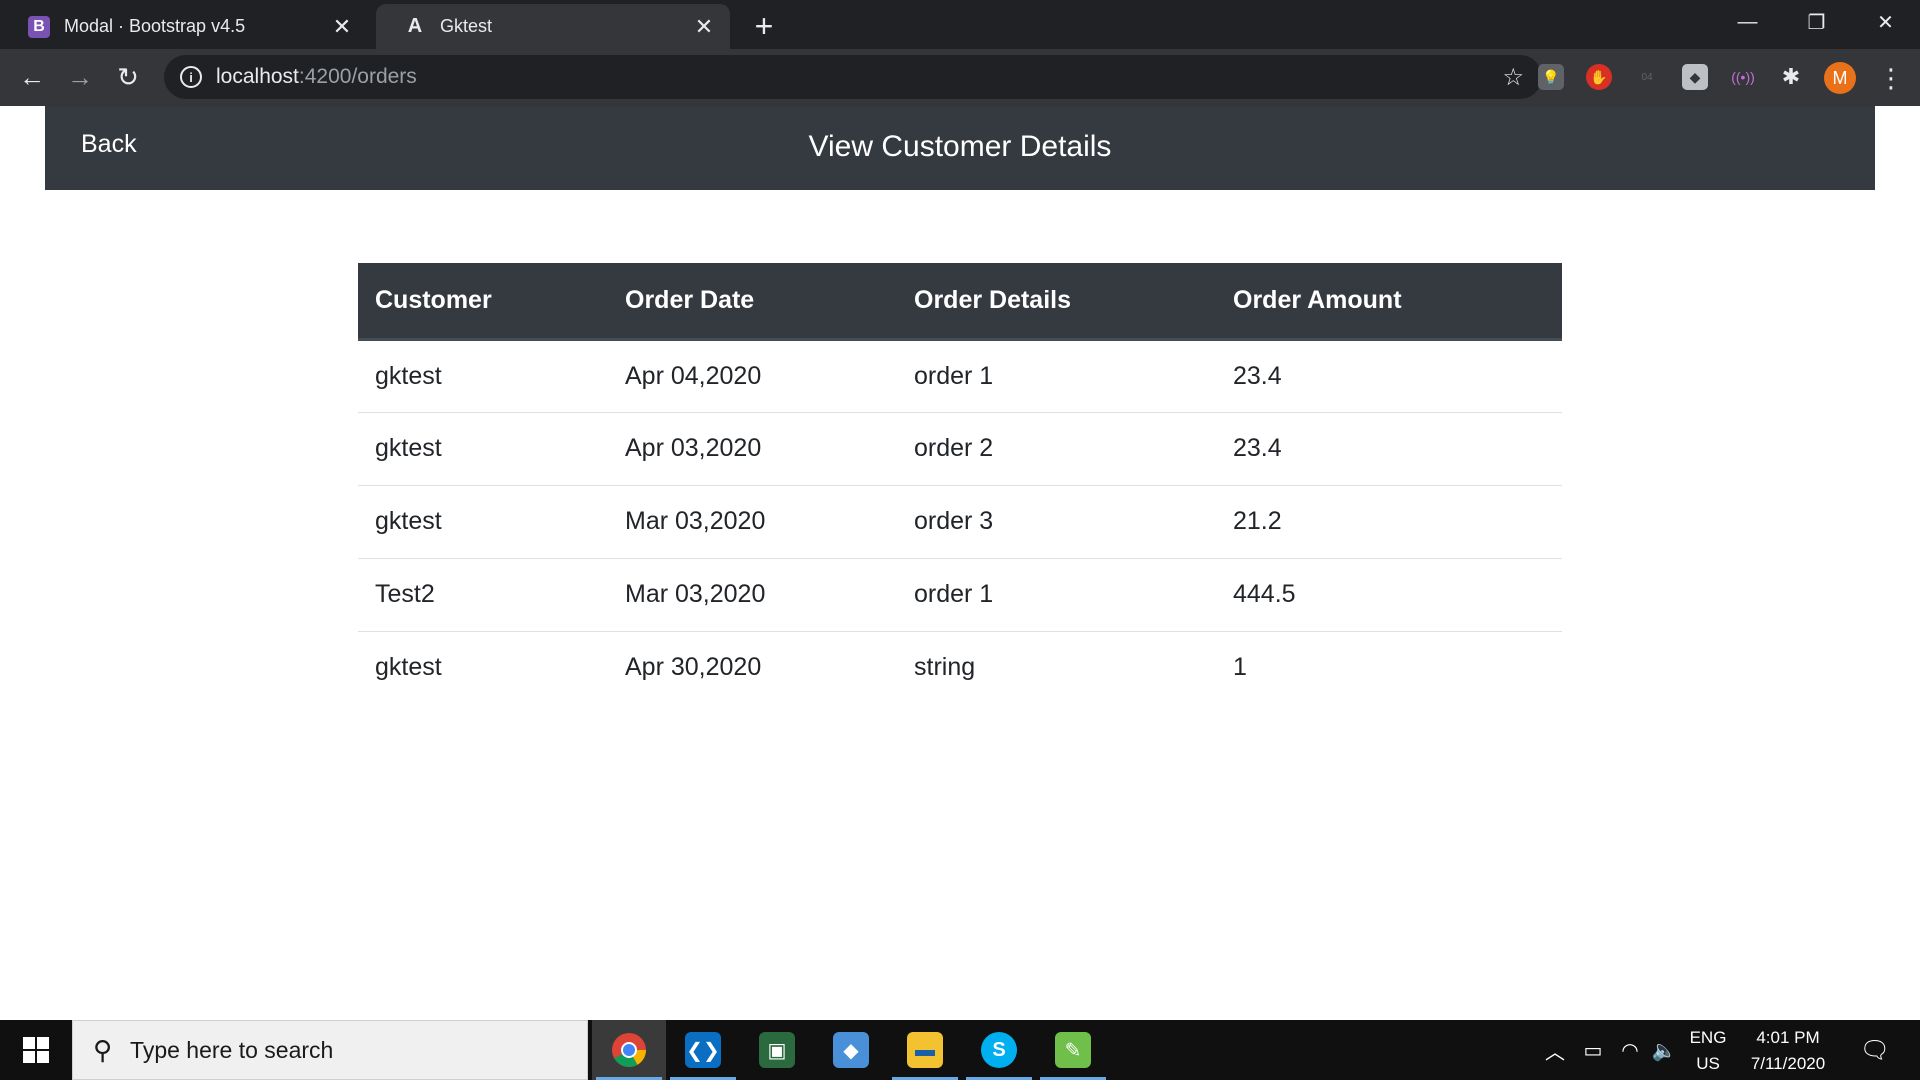  Describe the element at coordinates (1389, 521) in the screenshot. I see `cell-order-amount: 21.2` at that location.